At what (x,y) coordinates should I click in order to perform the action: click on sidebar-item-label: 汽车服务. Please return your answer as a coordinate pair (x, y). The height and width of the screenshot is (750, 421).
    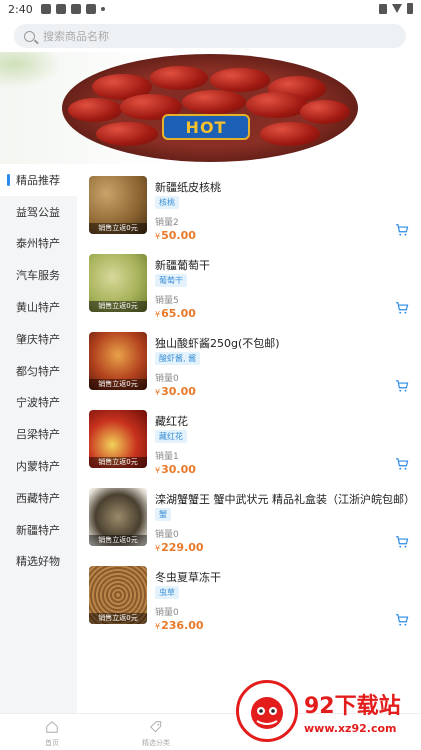
    Looking at the image, I should click on (38, 276).